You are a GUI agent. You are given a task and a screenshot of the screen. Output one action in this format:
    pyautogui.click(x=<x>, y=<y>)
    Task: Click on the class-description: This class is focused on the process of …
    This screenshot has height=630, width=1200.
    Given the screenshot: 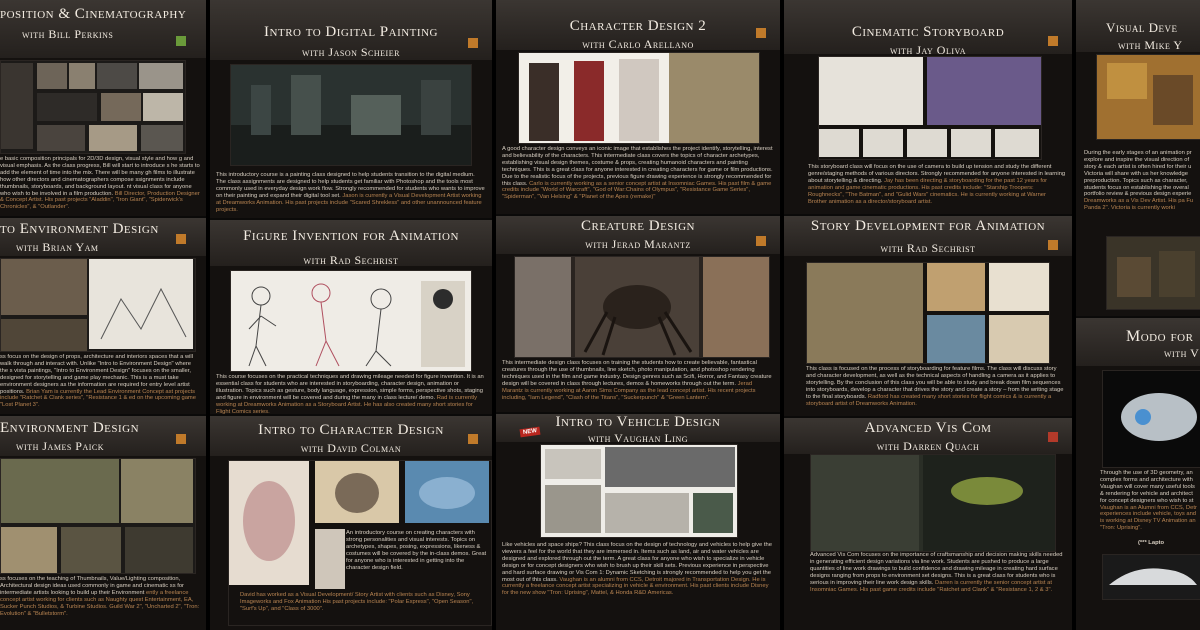 What is the action you would take?
    pyautogui.click(x=936, y=386)
    